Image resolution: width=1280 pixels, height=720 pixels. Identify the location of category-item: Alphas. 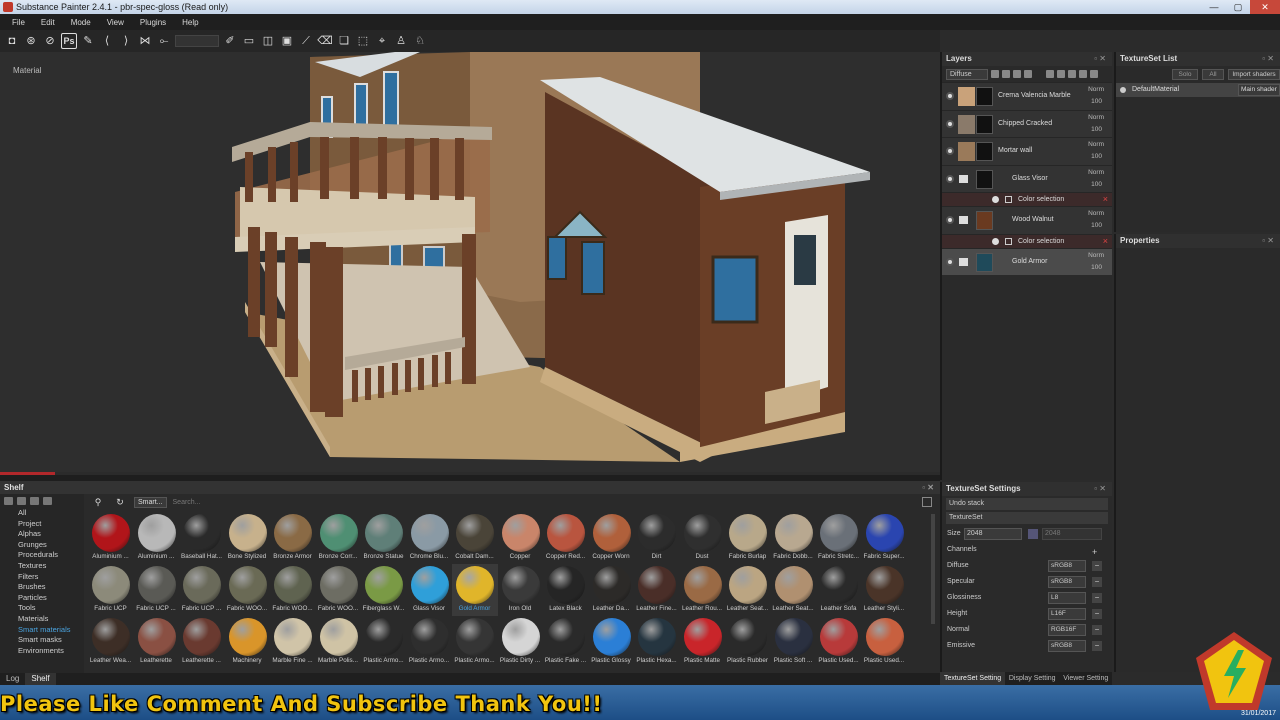
(51, 534).